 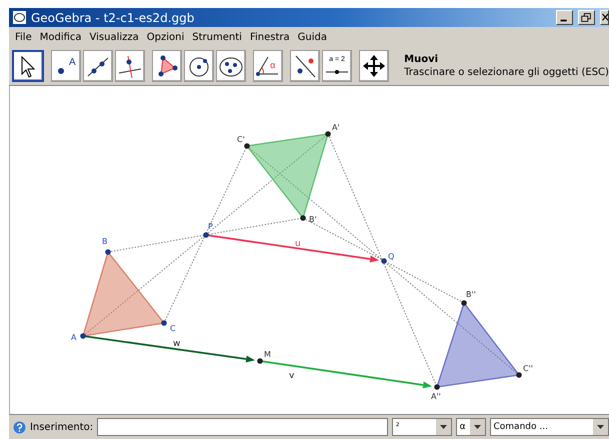 What do you see at coordinates (267, 354) in the screenshot?
I see `point-label: M` at bounding box center [267, 354].